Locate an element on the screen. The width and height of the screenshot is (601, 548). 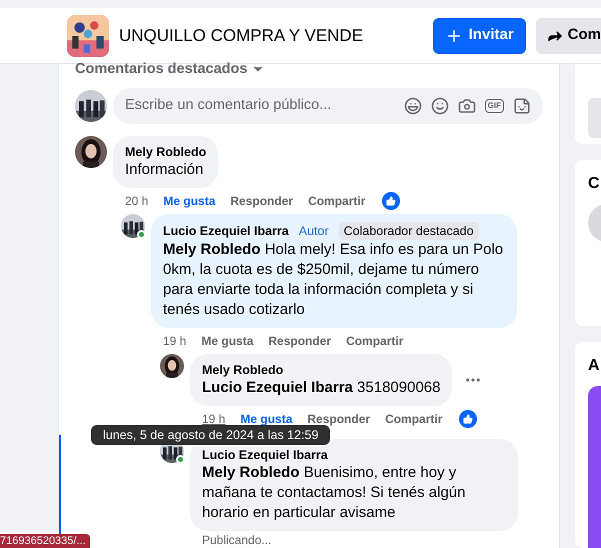
sticker-icon is located at coordinates (522, 106).